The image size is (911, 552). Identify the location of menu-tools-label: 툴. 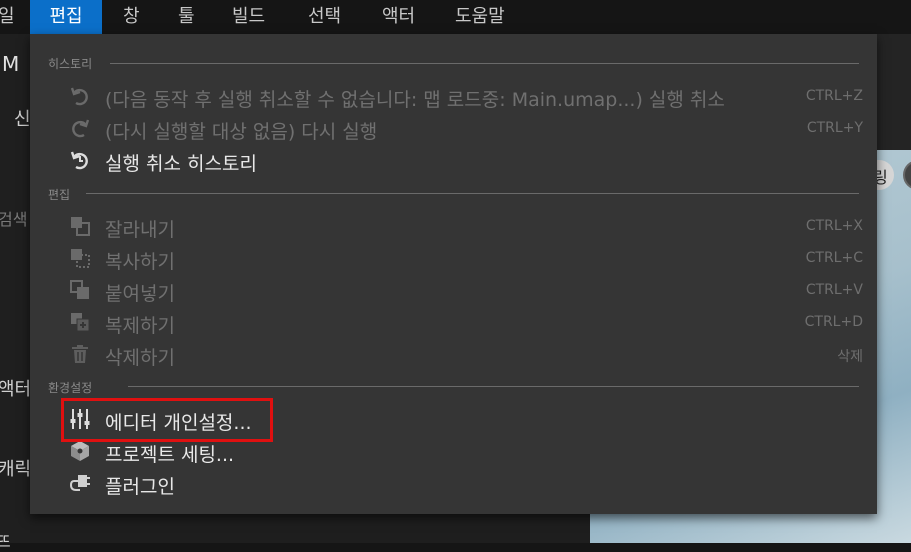
(186, 16).